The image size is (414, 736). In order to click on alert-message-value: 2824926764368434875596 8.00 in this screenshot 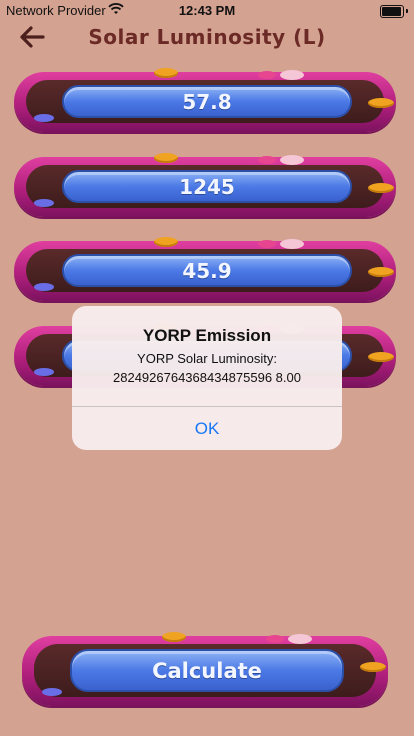, I will do `click(207, 377)`.